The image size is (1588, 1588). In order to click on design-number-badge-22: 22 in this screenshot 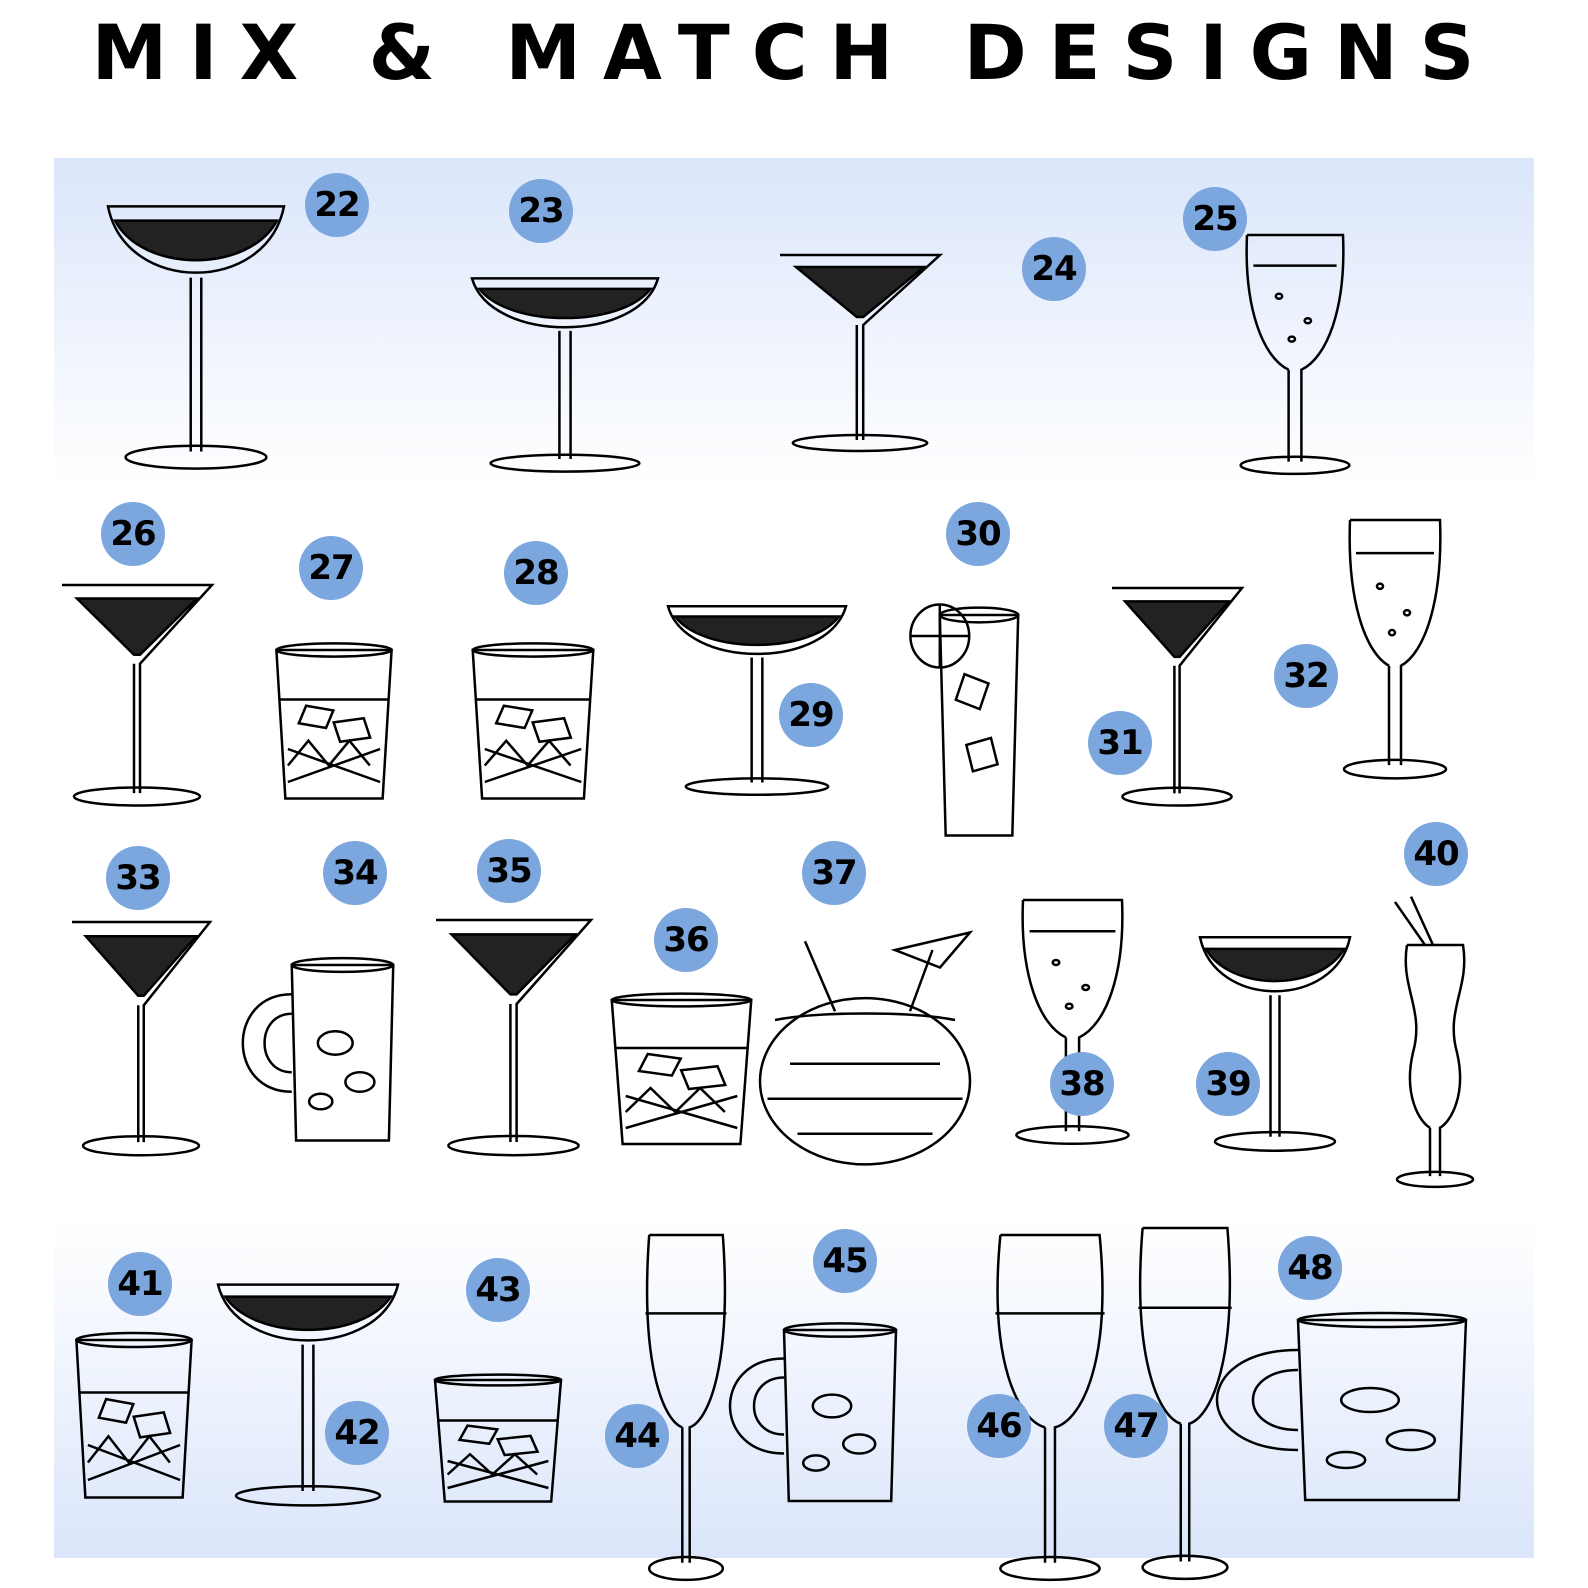, I will do `click(337, 205)`.